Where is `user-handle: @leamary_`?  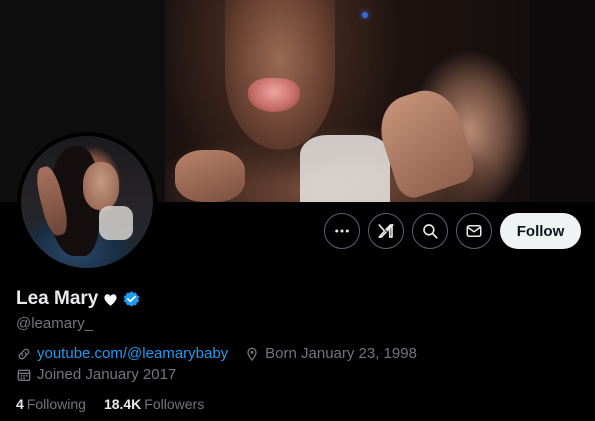
user-handle: @leamary_ is located at coordinates (54, 323).